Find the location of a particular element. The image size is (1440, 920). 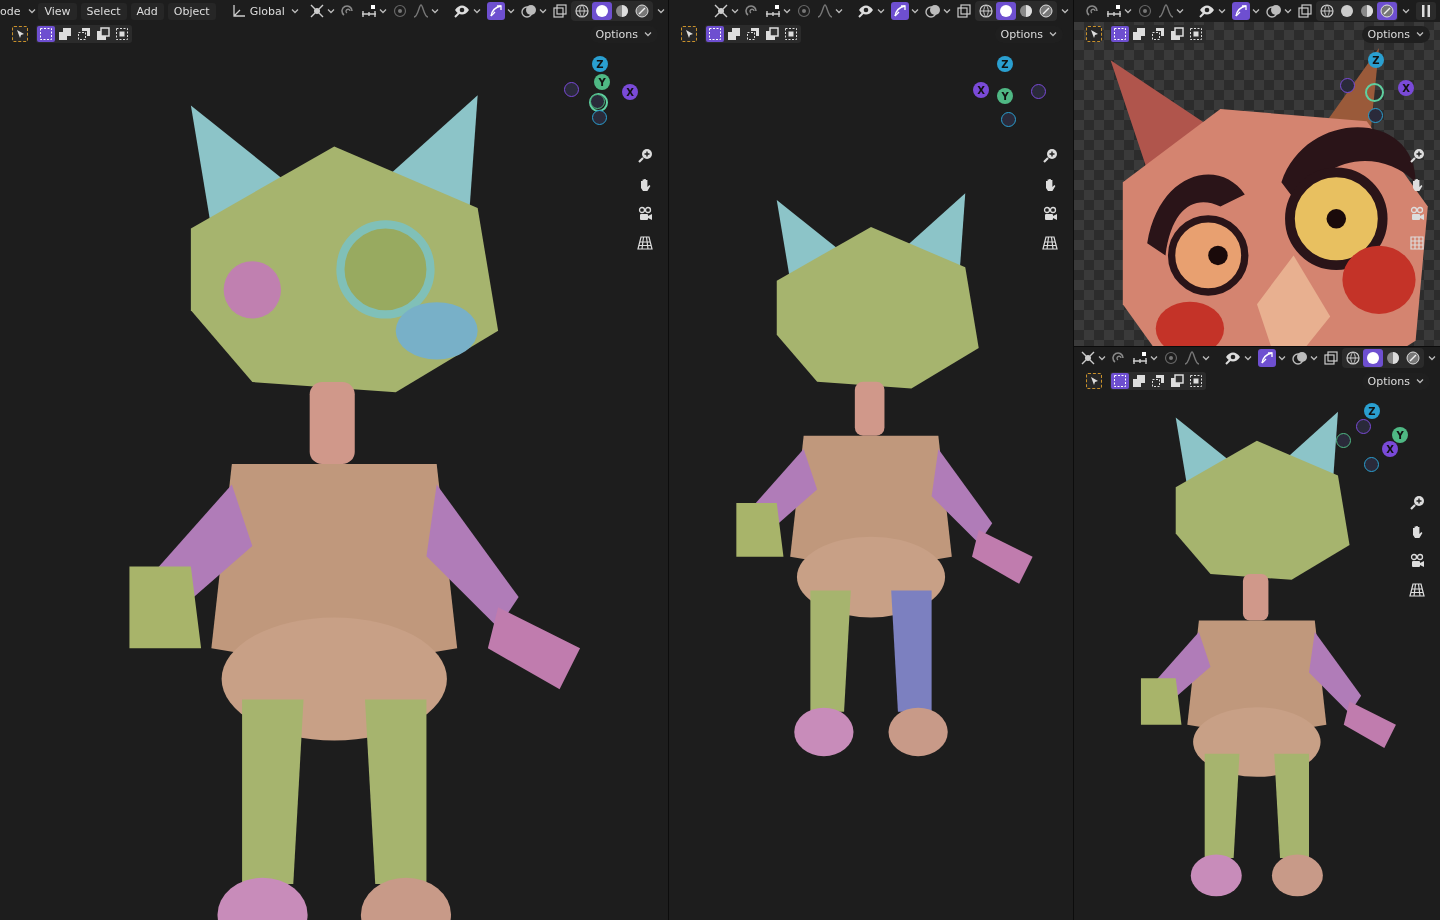

pause-render-button is located at coordinates (1426, 11).